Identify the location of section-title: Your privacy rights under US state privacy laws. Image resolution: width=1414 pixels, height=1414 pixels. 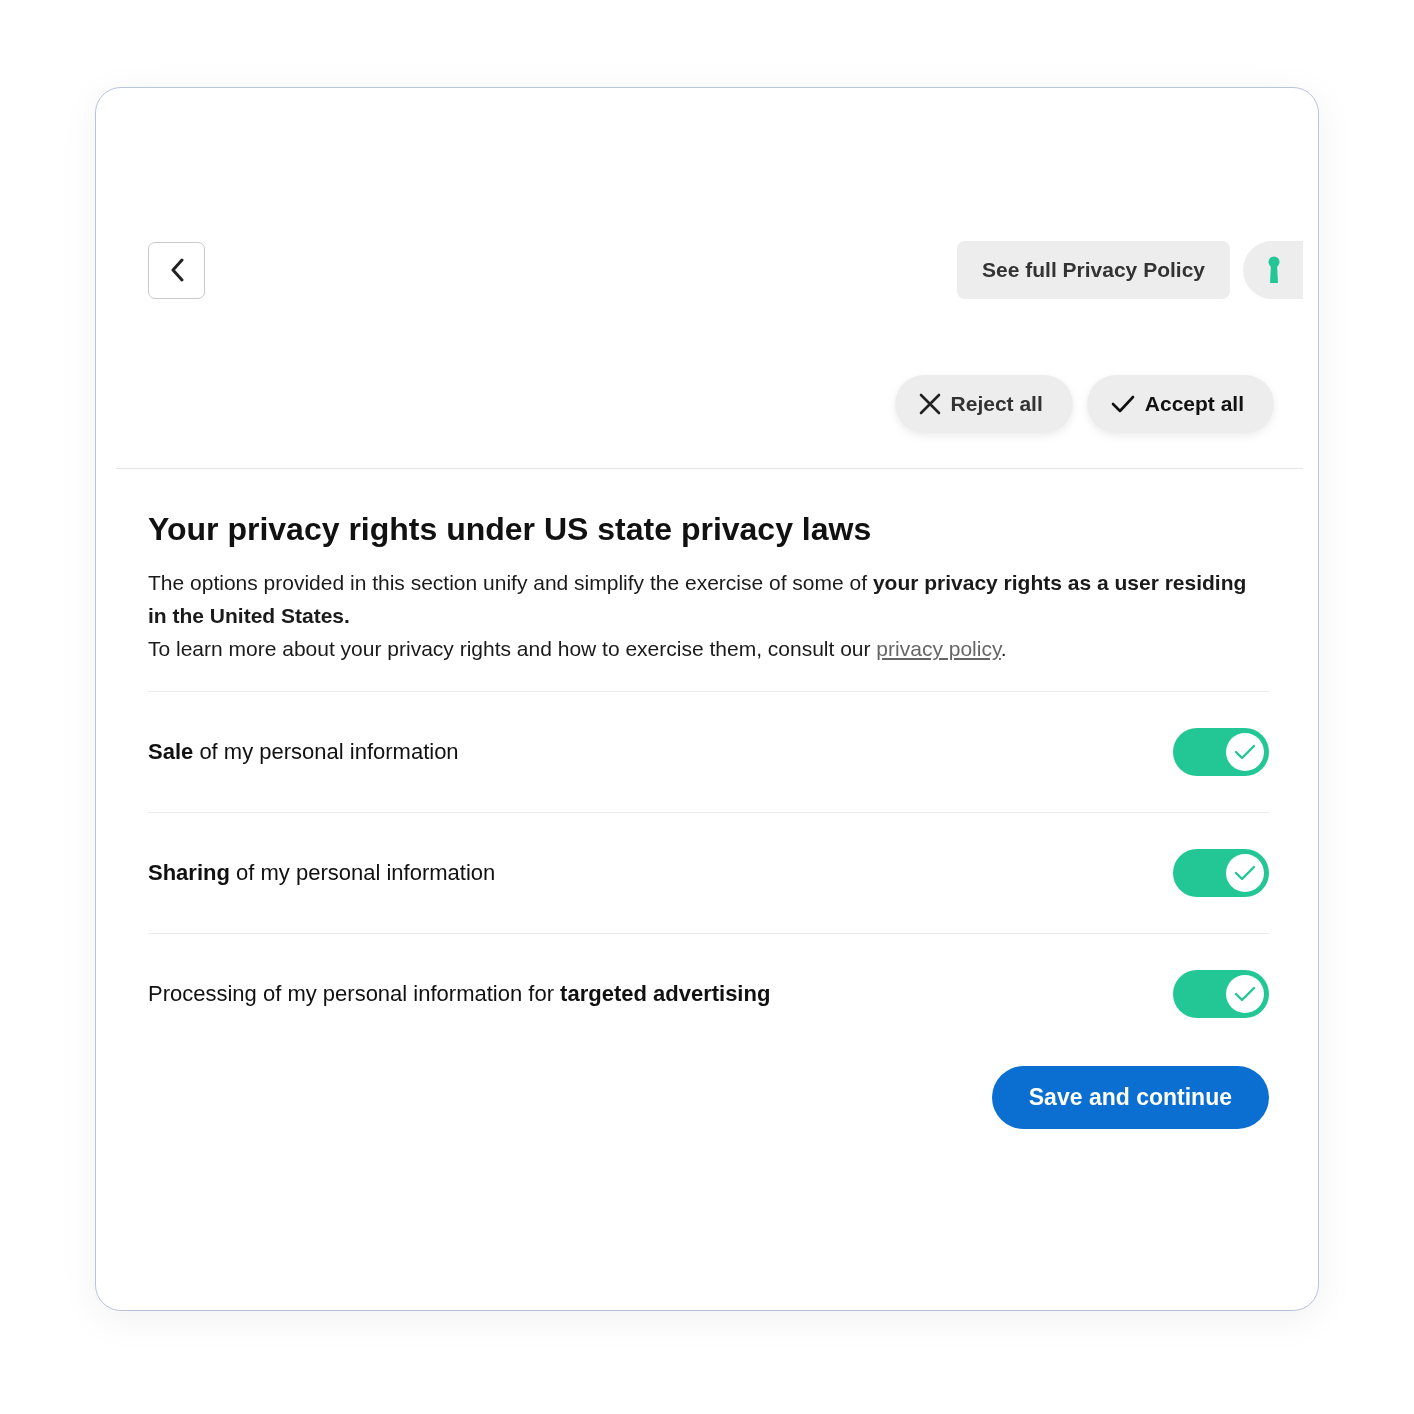
(510, 529).